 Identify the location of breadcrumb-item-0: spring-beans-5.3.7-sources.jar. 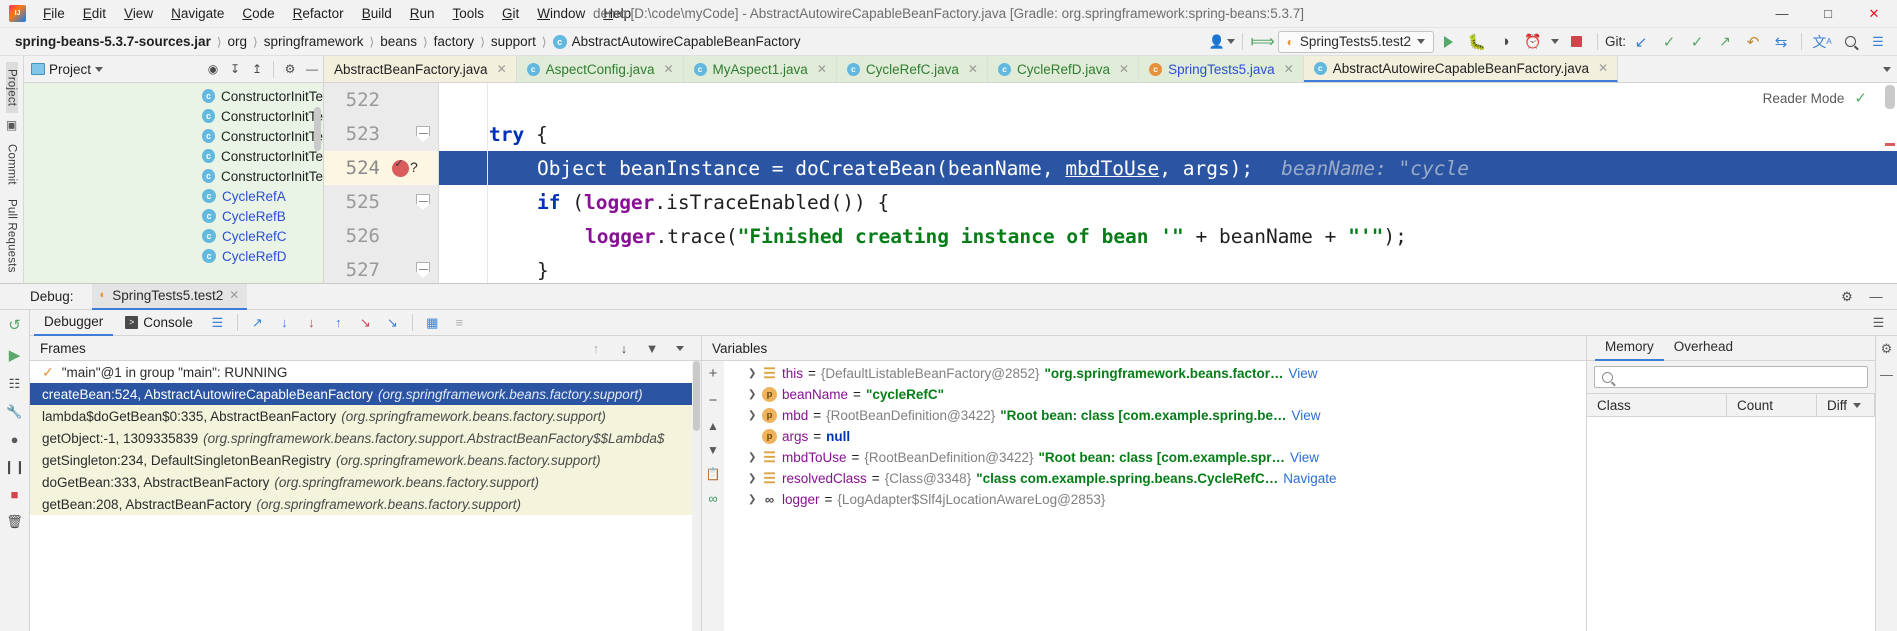
(113, 41).